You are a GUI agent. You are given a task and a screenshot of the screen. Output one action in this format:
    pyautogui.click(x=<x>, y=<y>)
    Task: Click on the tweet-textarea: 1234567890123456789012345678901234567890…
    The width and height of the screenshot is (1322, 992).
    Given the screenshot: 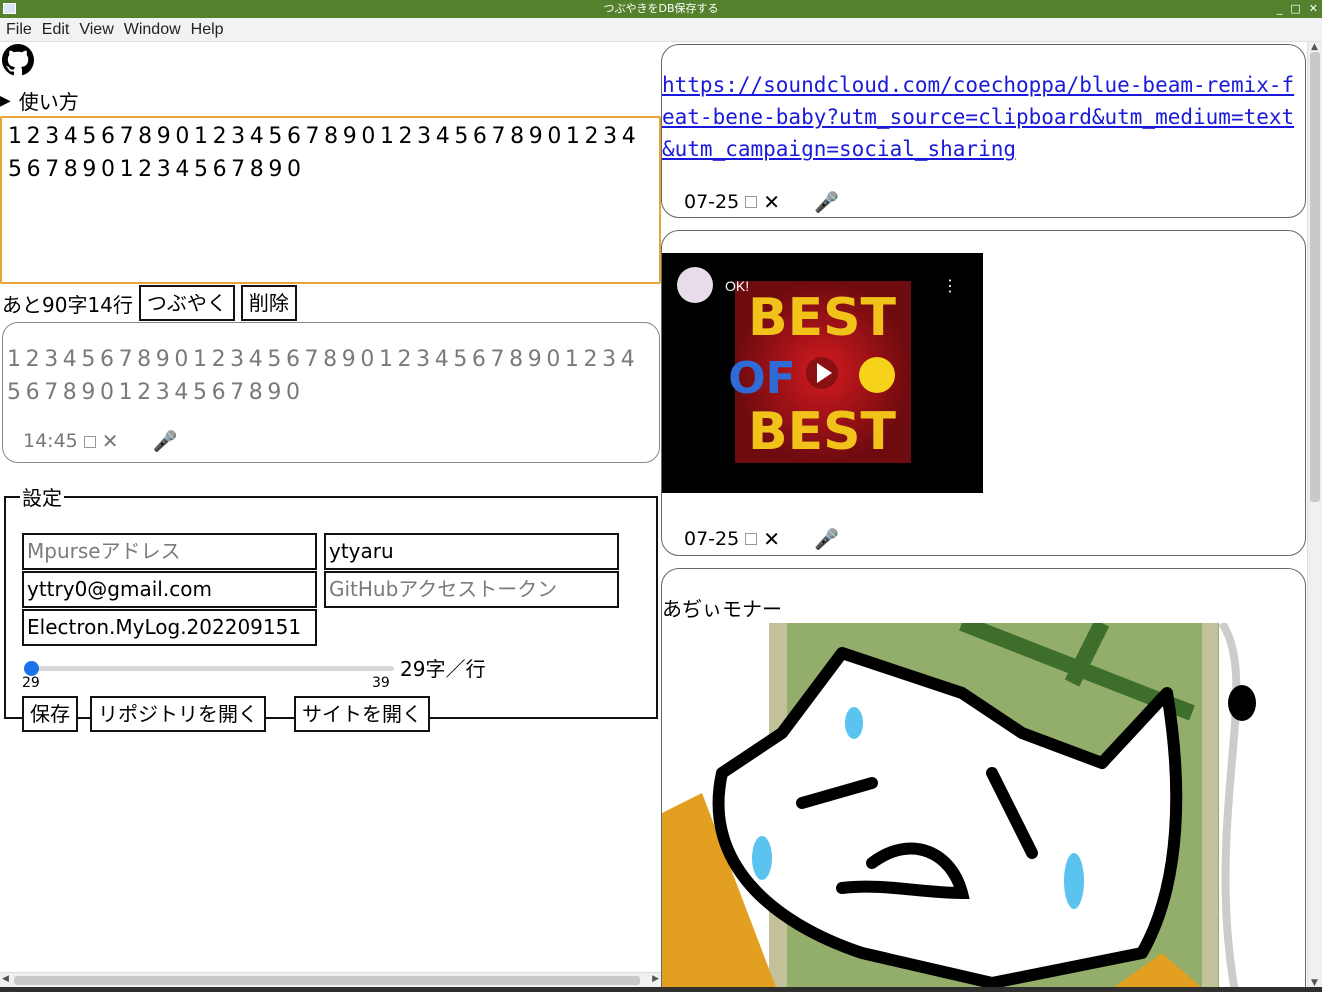 What is the action you would take?
    pyautogui.click(x=330, y=200)
    